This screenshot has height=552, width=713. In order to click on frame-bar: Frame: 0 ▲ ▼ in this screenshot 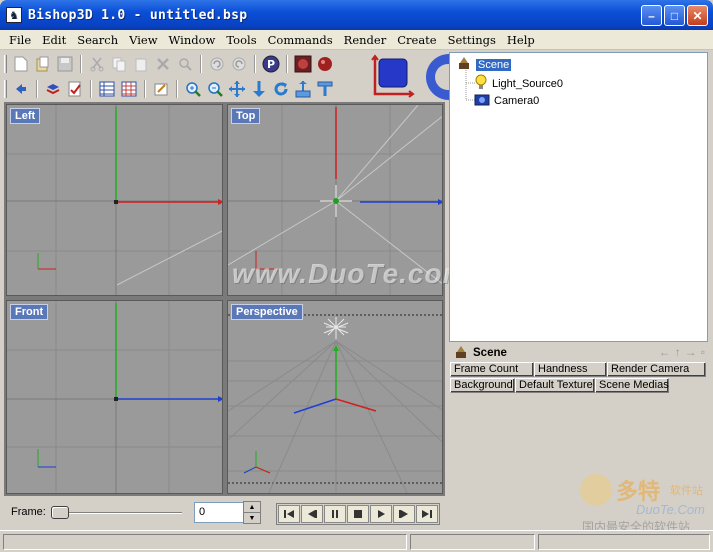, I will do `click(224, 513)`.